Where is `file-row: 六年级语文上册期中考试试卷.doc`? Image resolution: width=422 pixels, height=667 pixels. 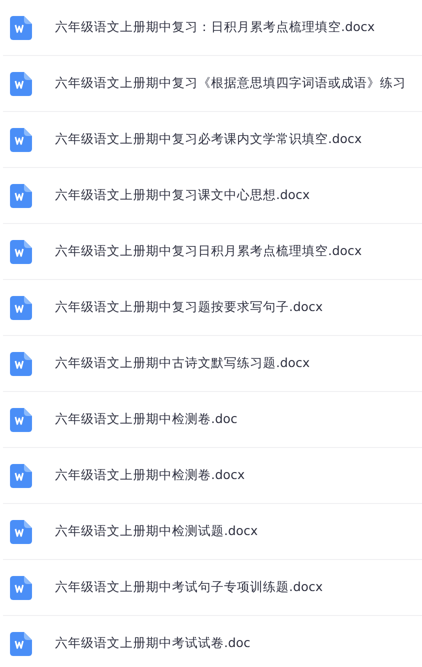
file-row: 六年级语文上册期中考试试卷.doc is located at coordinates (212, 641).